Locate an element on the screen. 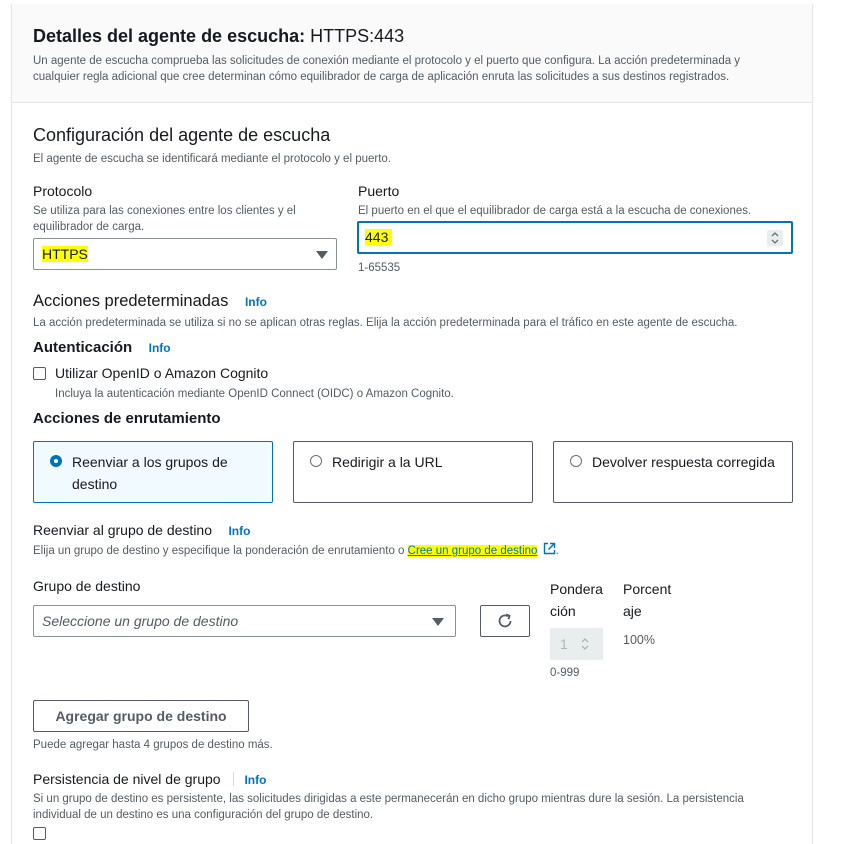 This screenshot has height=844, width=866. weight-hint: 0-999 is located at coordinates (565, 673).